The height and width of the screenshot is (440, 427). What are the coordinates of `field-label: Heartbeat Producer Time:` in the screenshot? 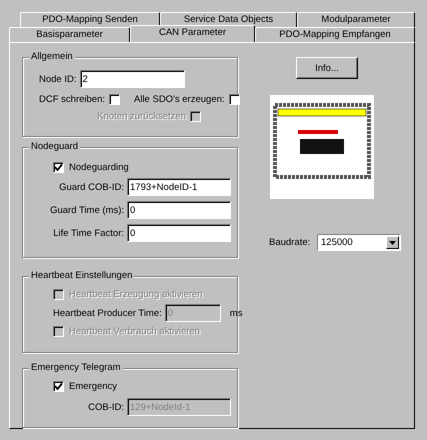 It's located at (107, 313).